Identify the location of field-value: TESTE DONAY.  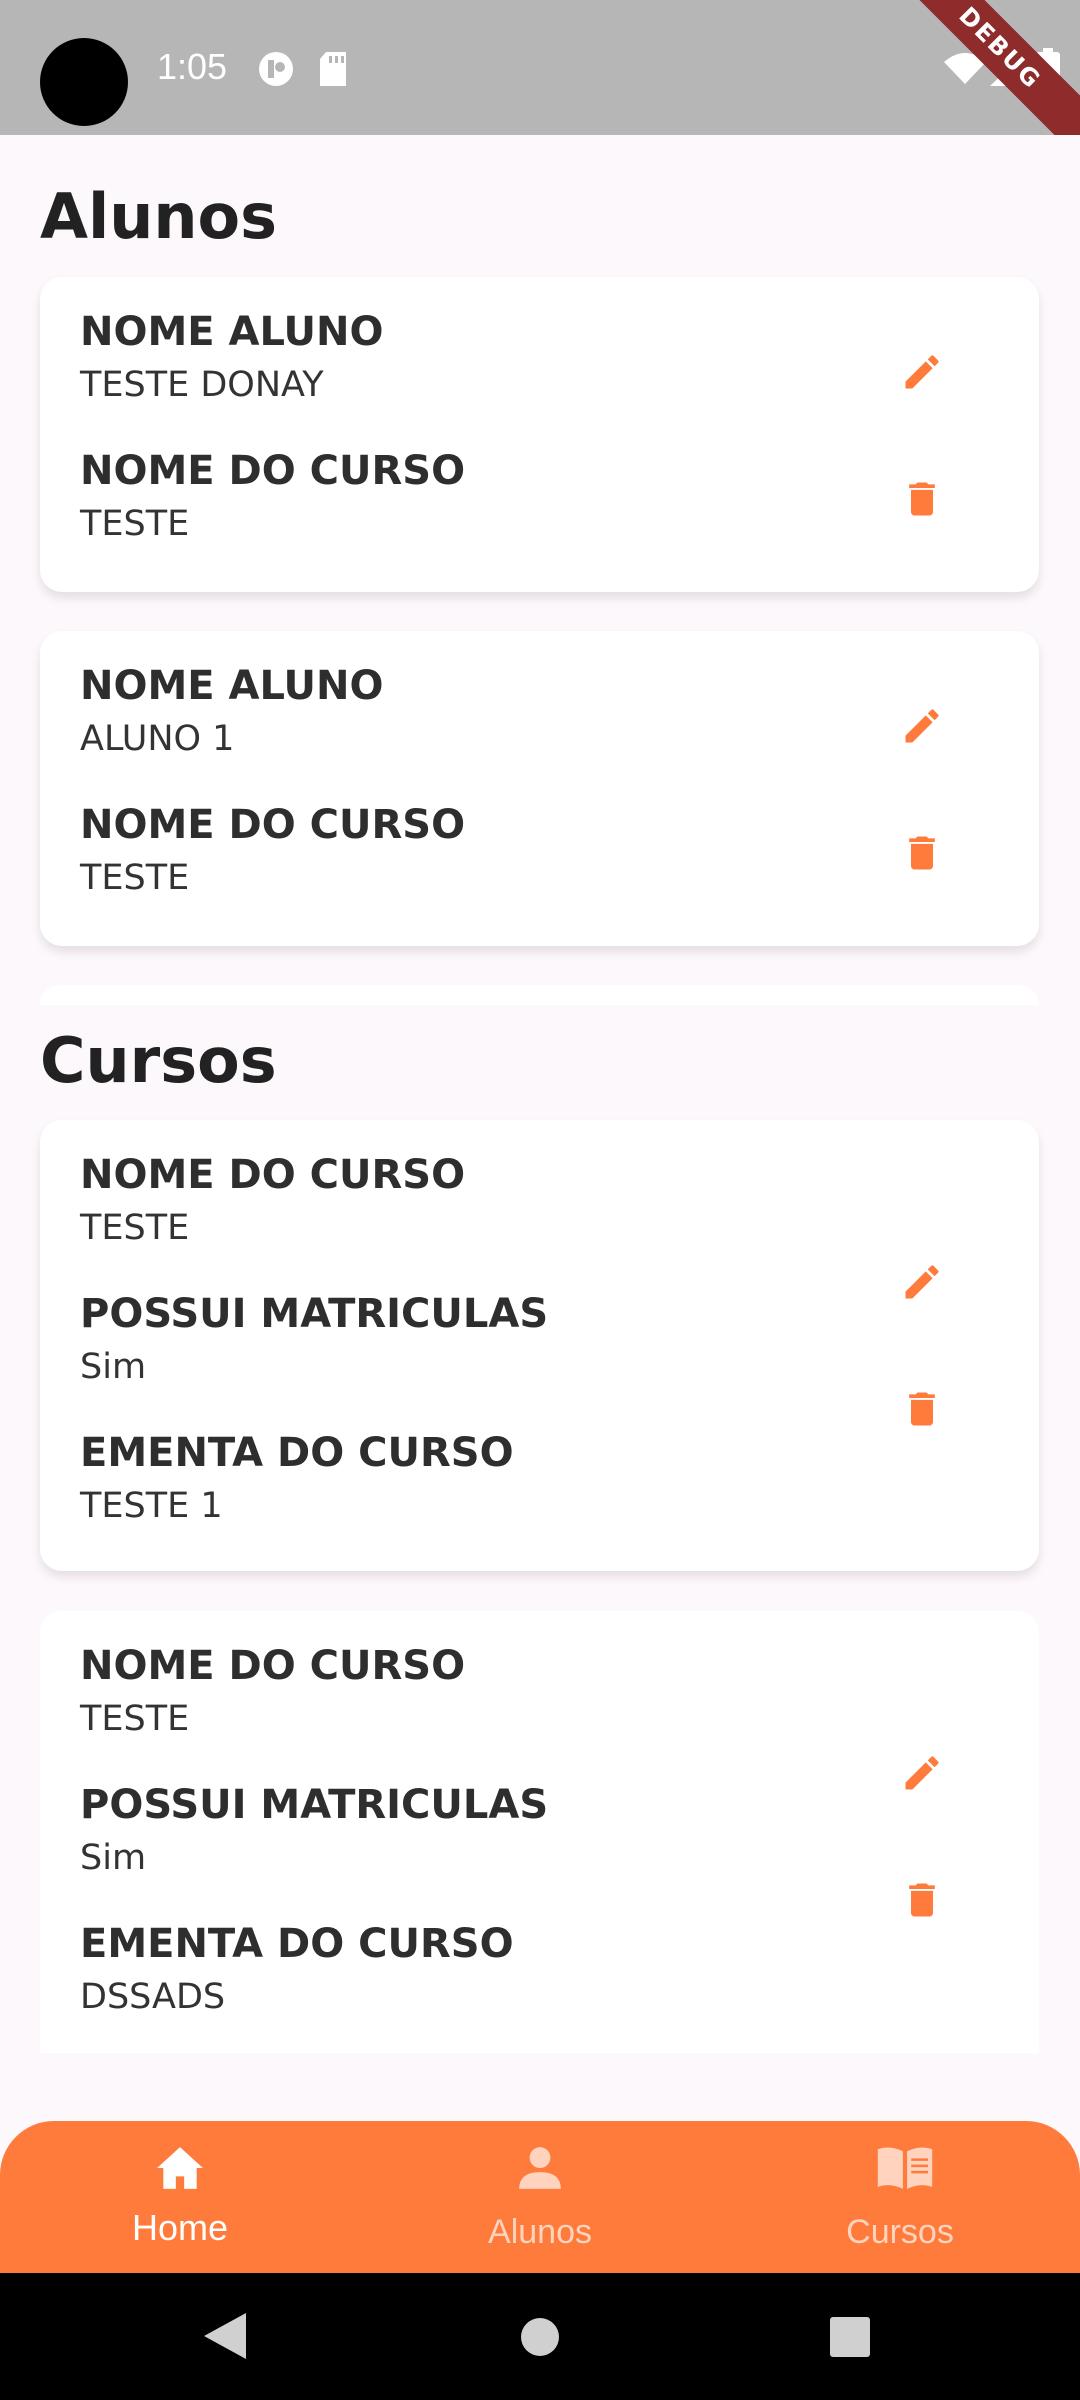
(202, 385).